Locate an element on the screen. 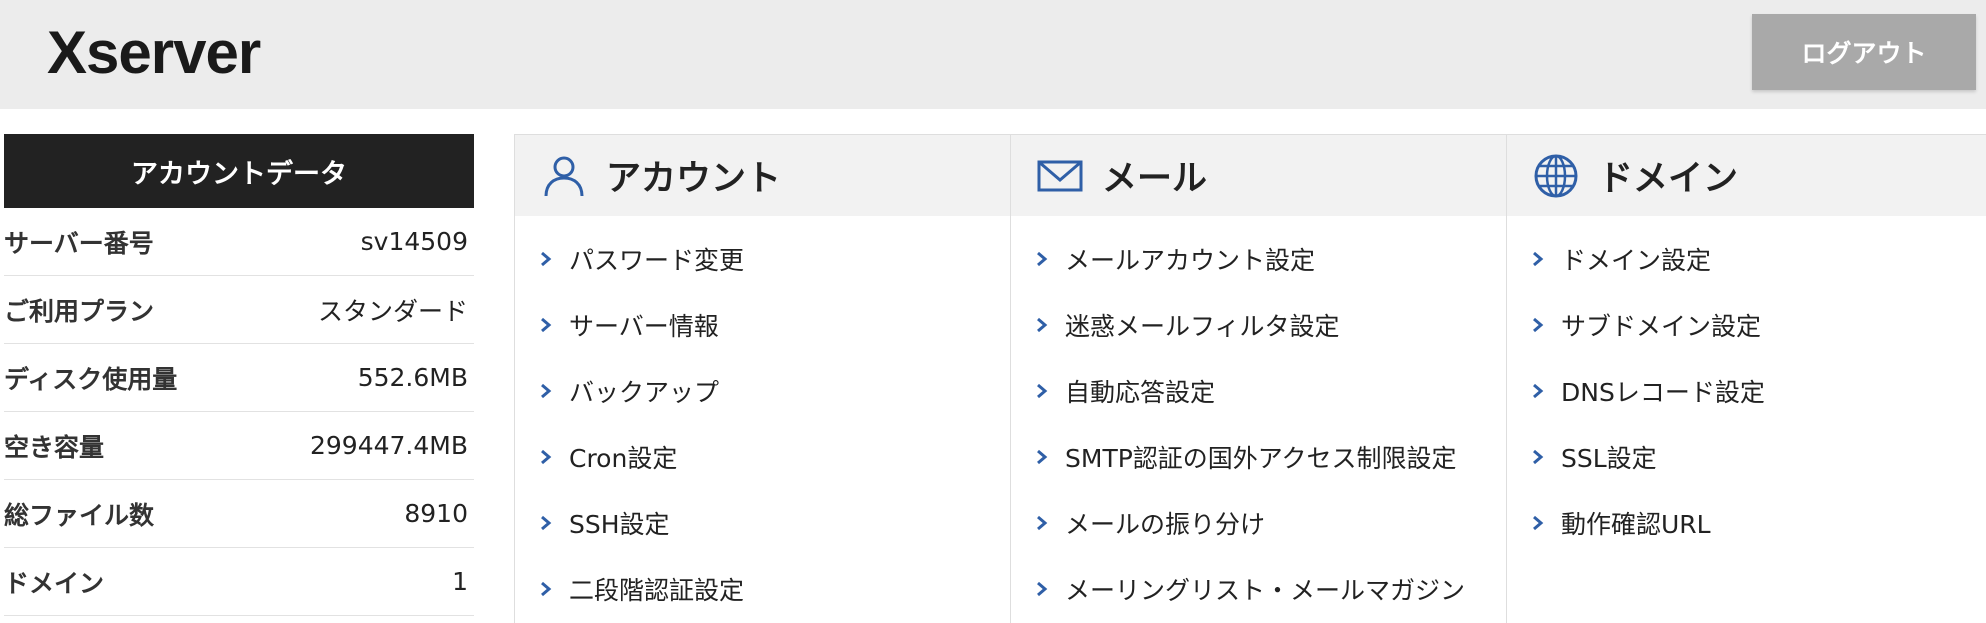 The height and width of the screenshot is (623, 1986). menu-item-label: DNSレコード設定 is located at coordinates (1663, 392).